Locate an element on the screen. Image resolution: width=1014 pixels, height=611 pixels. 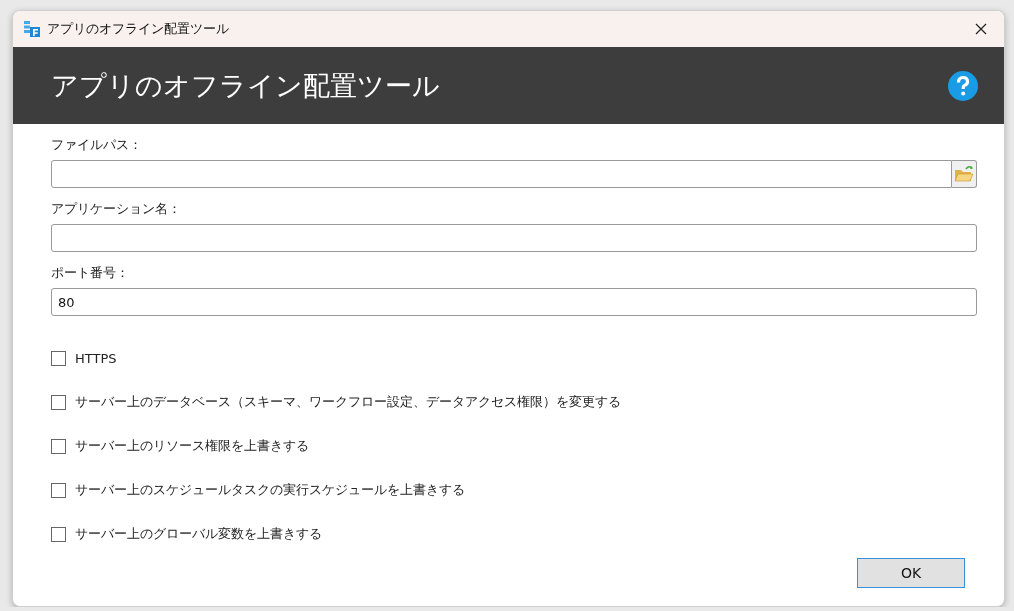
checkbox-label: サーバー上のリソース権限を上書きする is located at coordinates (192, 446).